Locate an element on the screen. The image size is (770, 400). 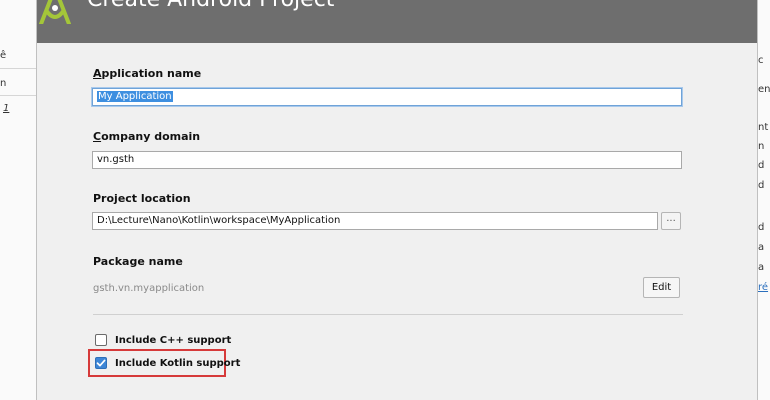
package-name-label: Package name is located at coordinates (138, 261).